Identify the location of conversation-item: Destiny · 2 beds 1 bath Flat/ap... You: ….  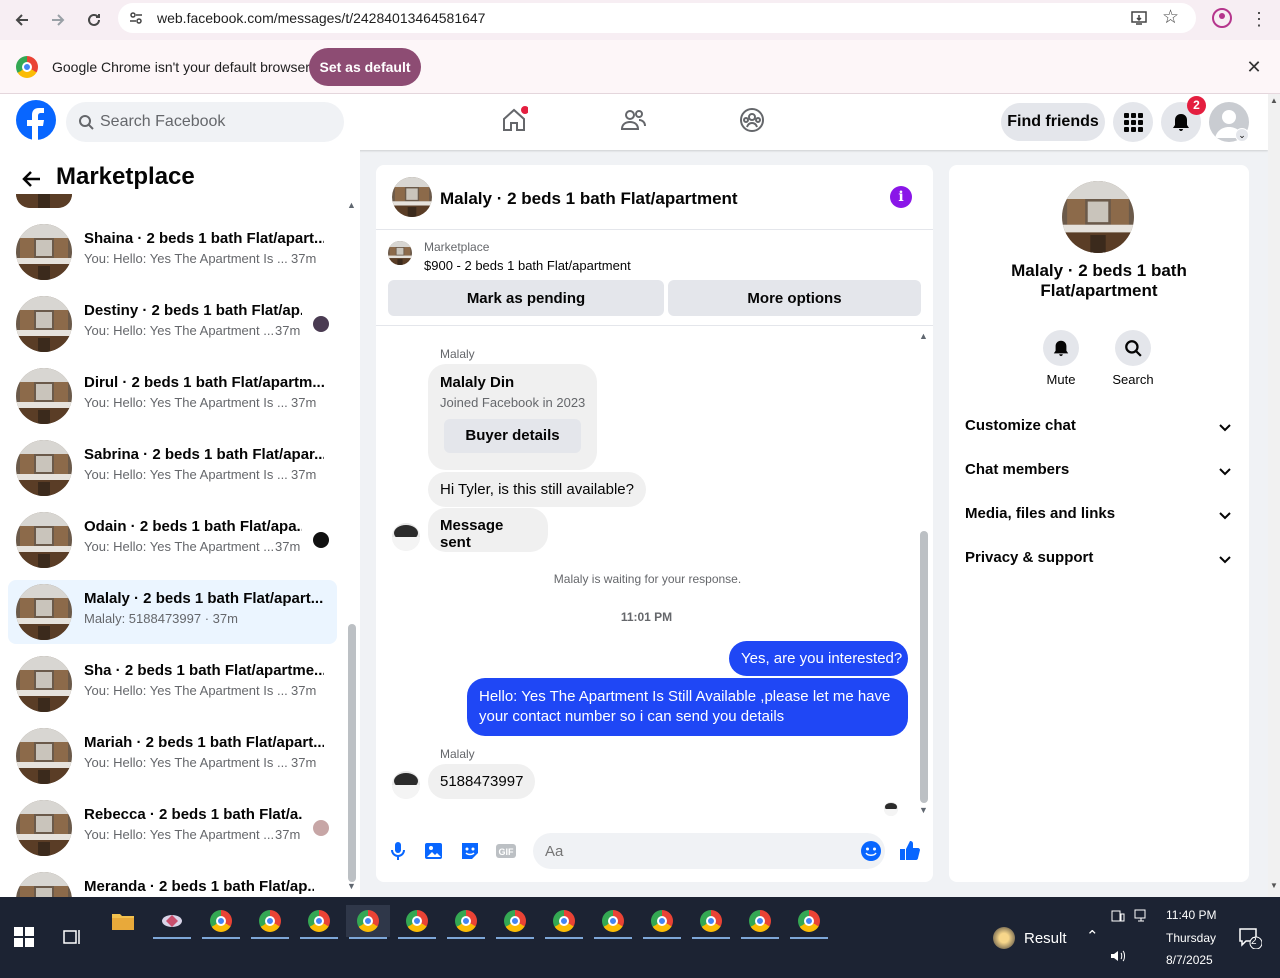
(172, 324).